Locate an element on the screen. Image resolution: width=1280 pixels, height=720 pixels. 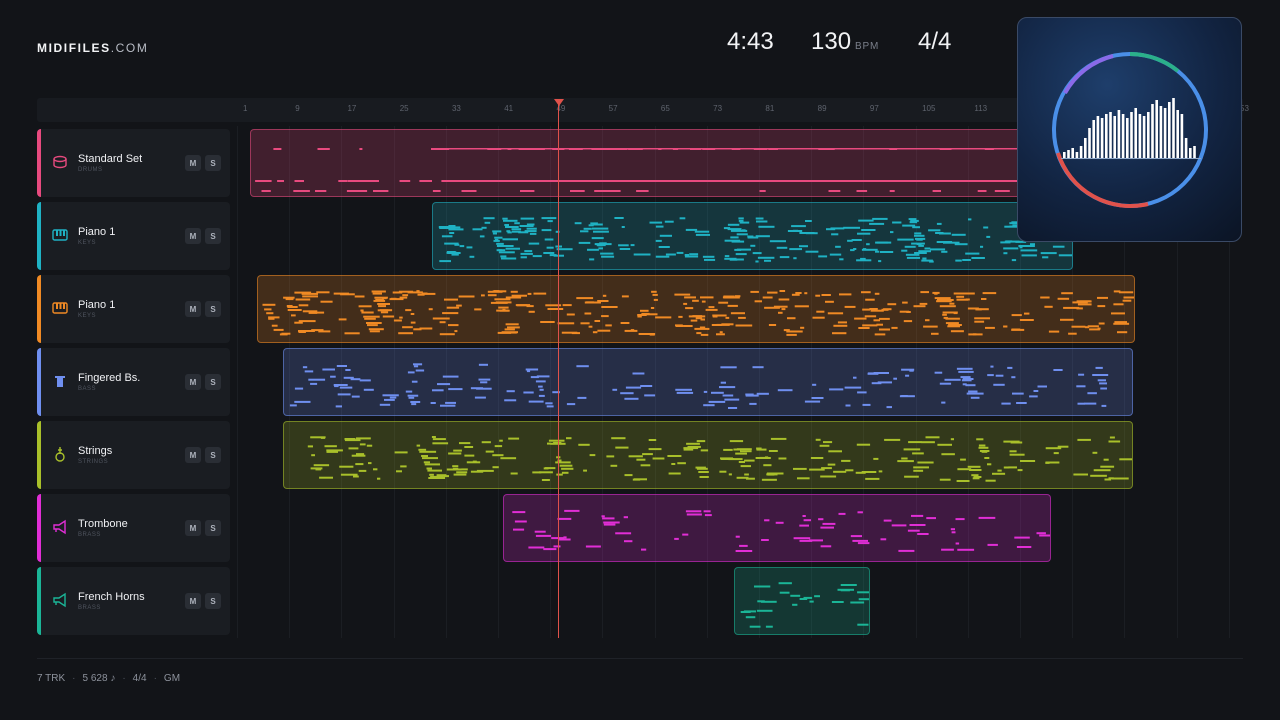
brand-logo: MIDIFILES.COM is located at coordinates (92, 48).